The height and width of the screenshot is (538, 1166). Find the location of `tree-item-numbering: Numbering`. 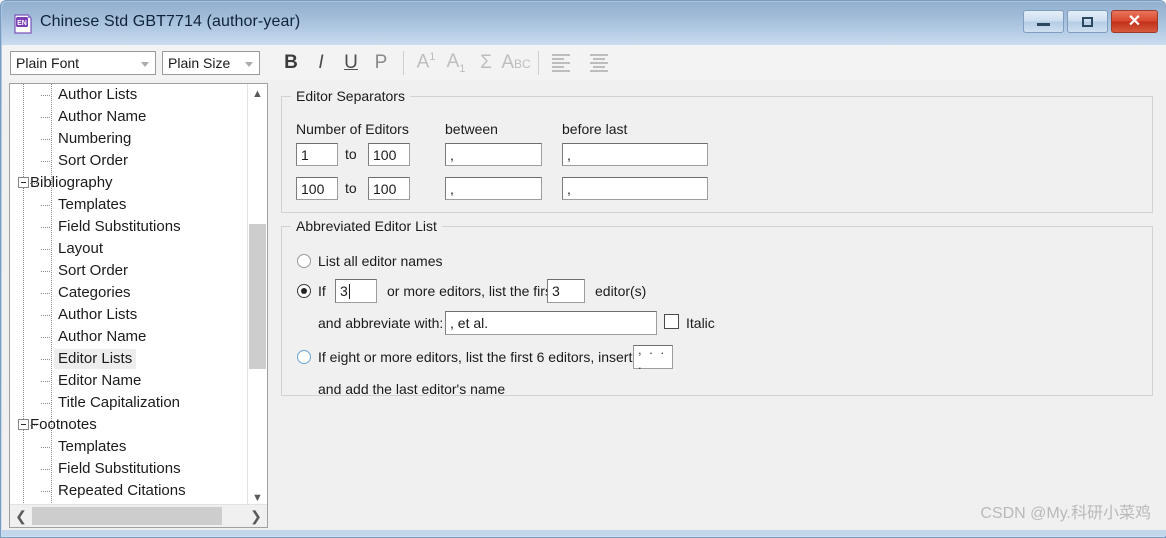

tree-item-numbering: Numbering is located at coordinates (129, 139).